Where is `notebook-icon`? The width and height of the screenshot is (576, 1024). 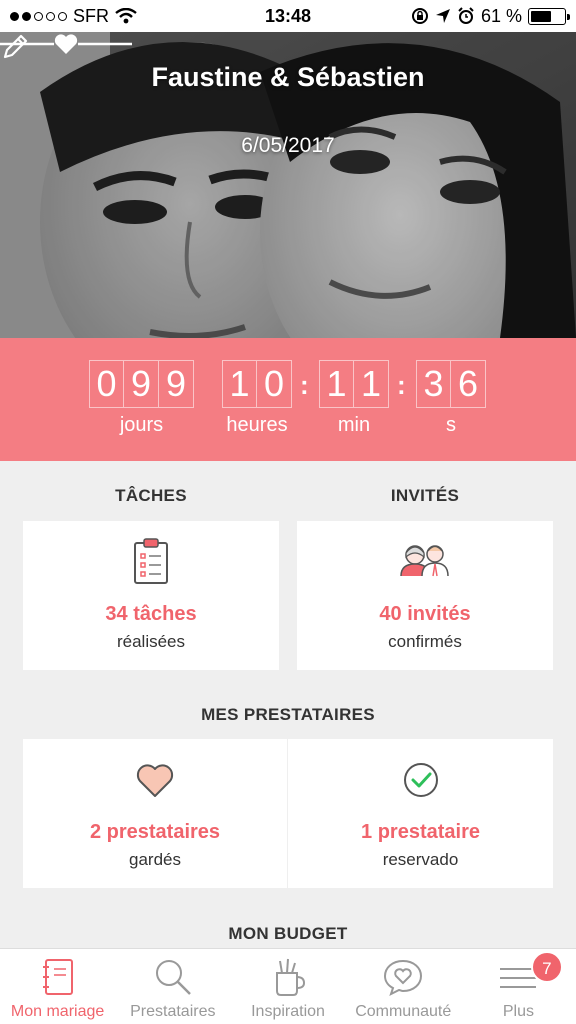
notebook-icon is located at coordinates (57, 977).